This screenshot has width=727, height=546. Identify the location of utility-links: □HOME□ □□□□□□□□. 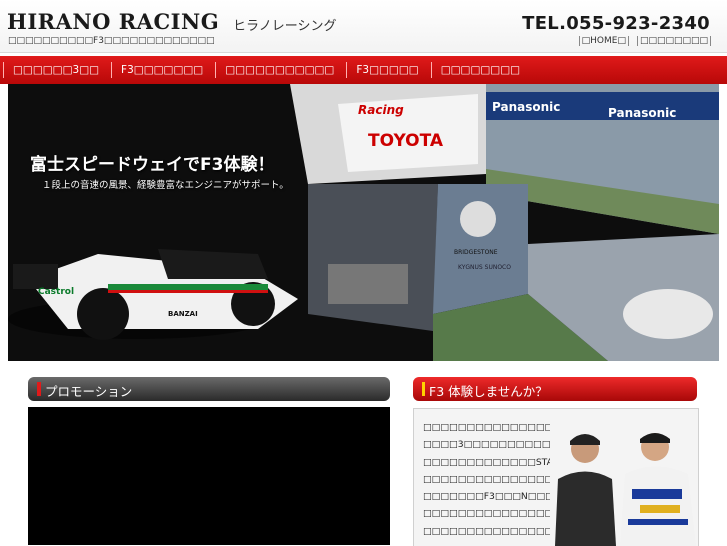
(644, 41).